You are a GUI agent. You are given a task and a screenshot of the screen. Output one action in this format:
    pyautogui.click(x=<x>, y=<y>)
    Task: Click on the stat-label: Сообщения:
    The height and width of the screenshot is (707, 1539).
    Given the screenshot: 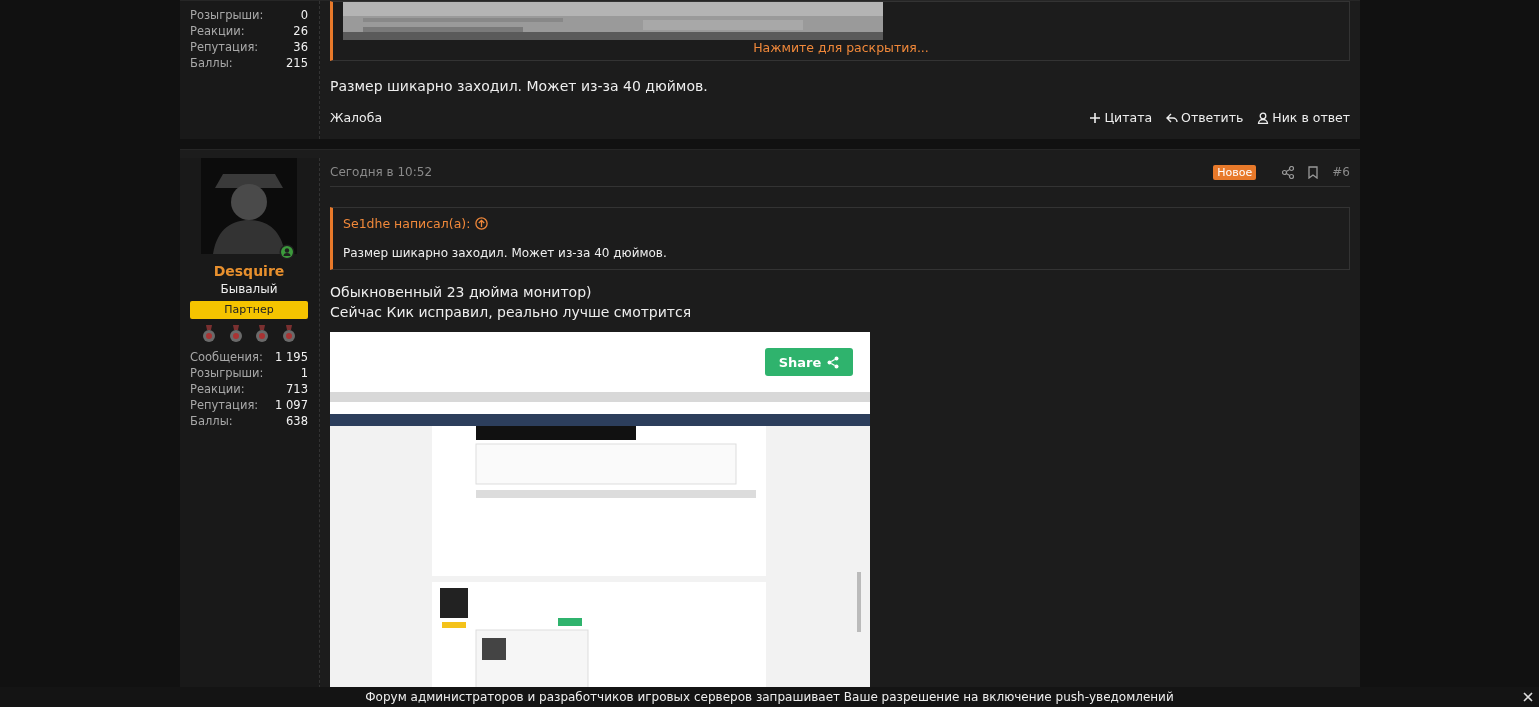 What is the action you would take?
    pyautogui.click(x=226, y=357)
    